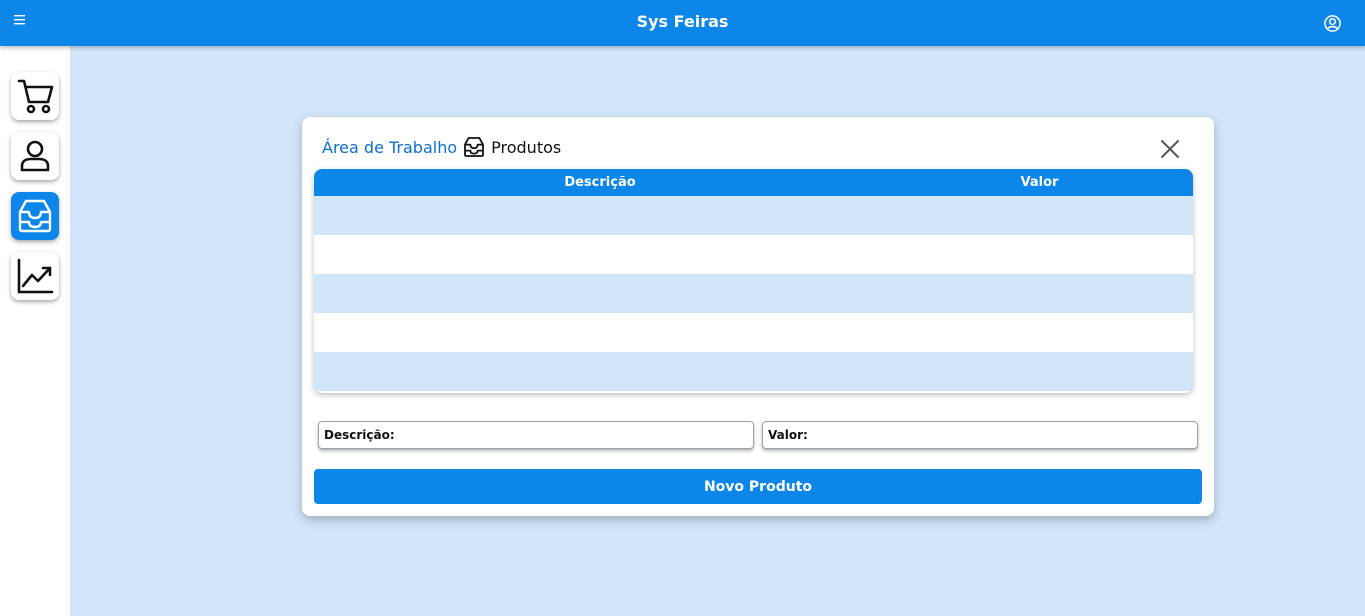 The height and width of the screenshot is (616, 1365). I want to click on new-product-button: Novo Produto, so click(758, 486).